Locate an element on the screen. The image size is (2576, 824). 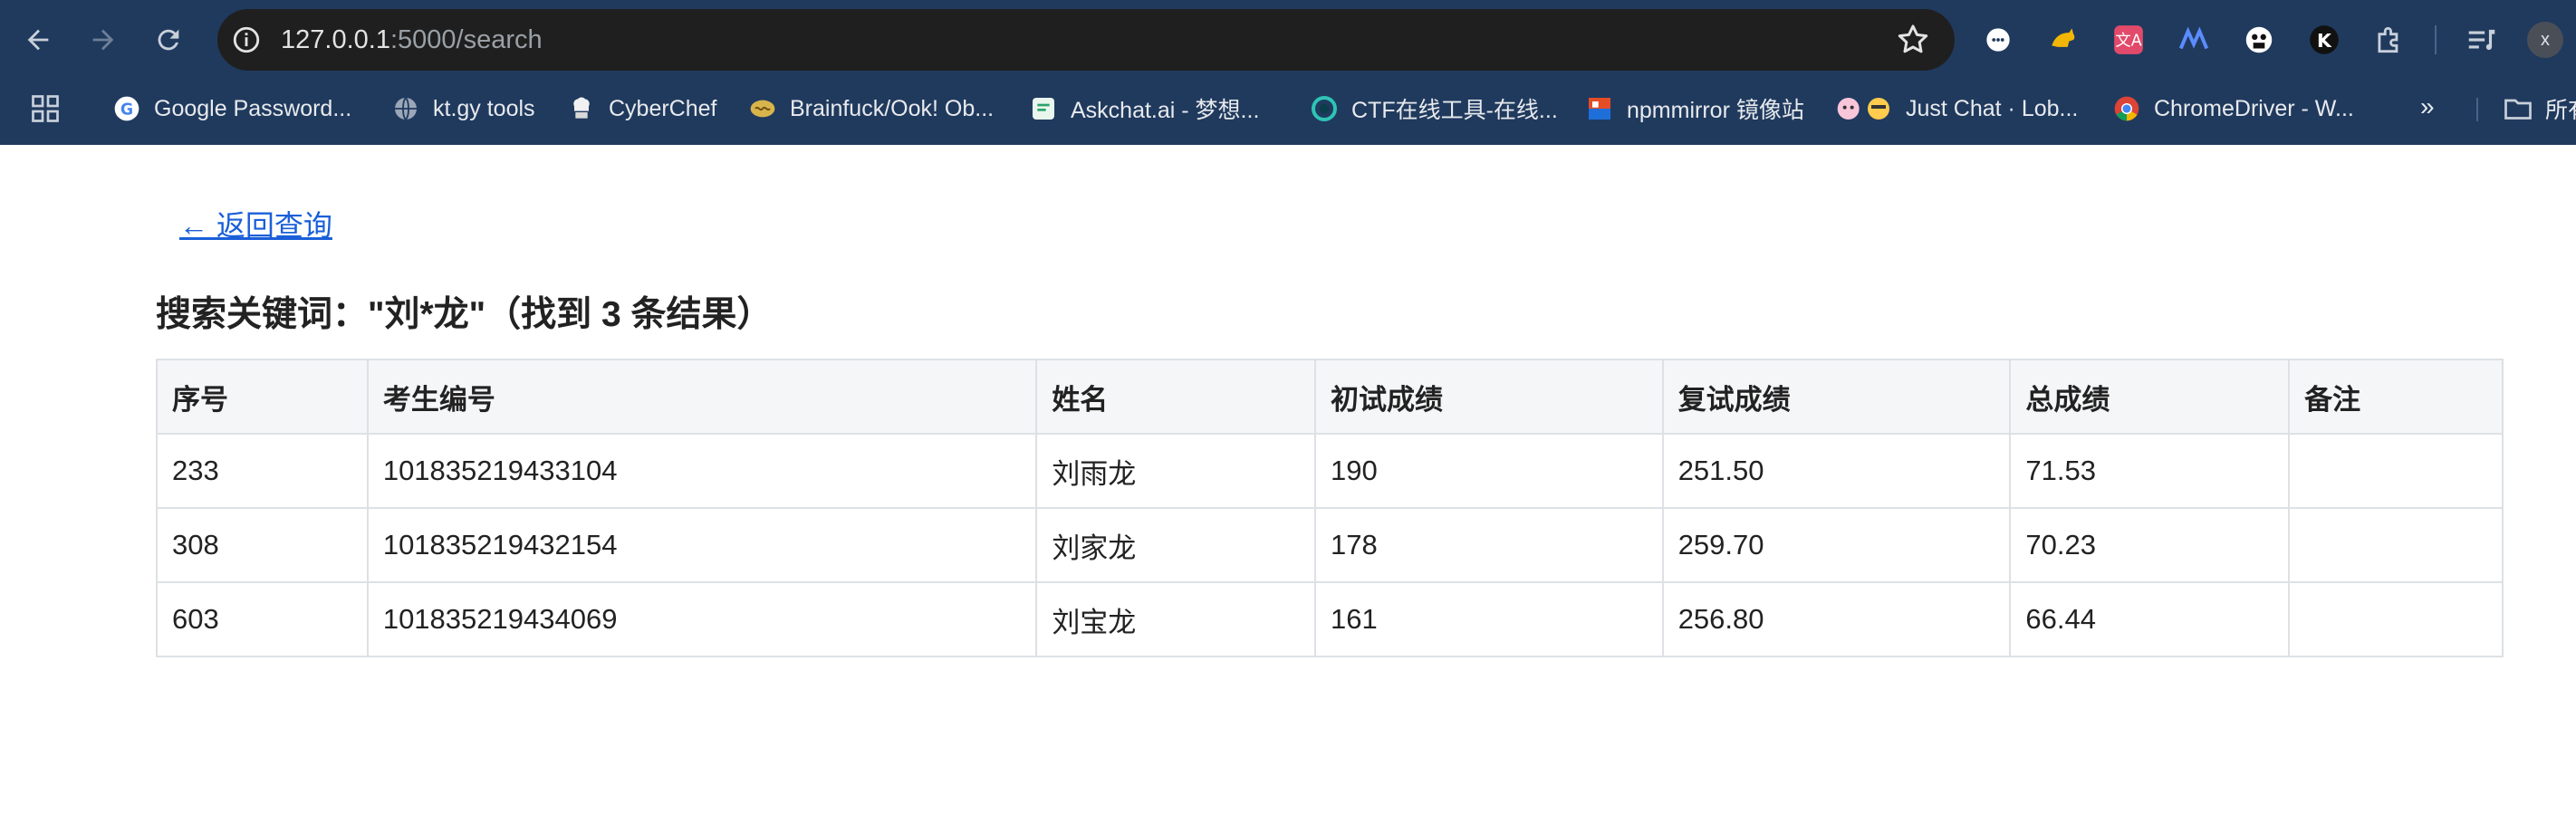
ghost-extension-icon is located at coordinates (2259, 40).